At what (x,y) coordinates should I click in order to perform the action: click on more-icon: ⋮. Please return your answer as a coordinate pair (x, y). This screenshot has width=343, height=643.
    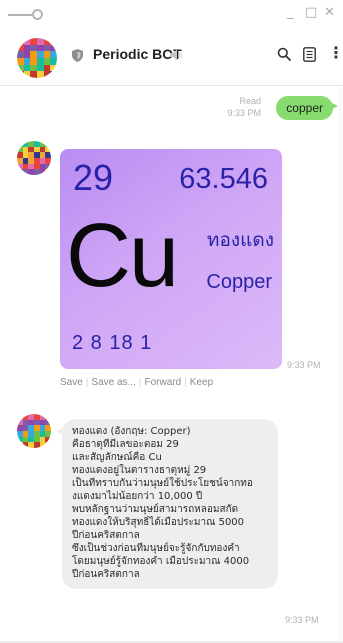
    Looking at the image, I should click on (335, 52).